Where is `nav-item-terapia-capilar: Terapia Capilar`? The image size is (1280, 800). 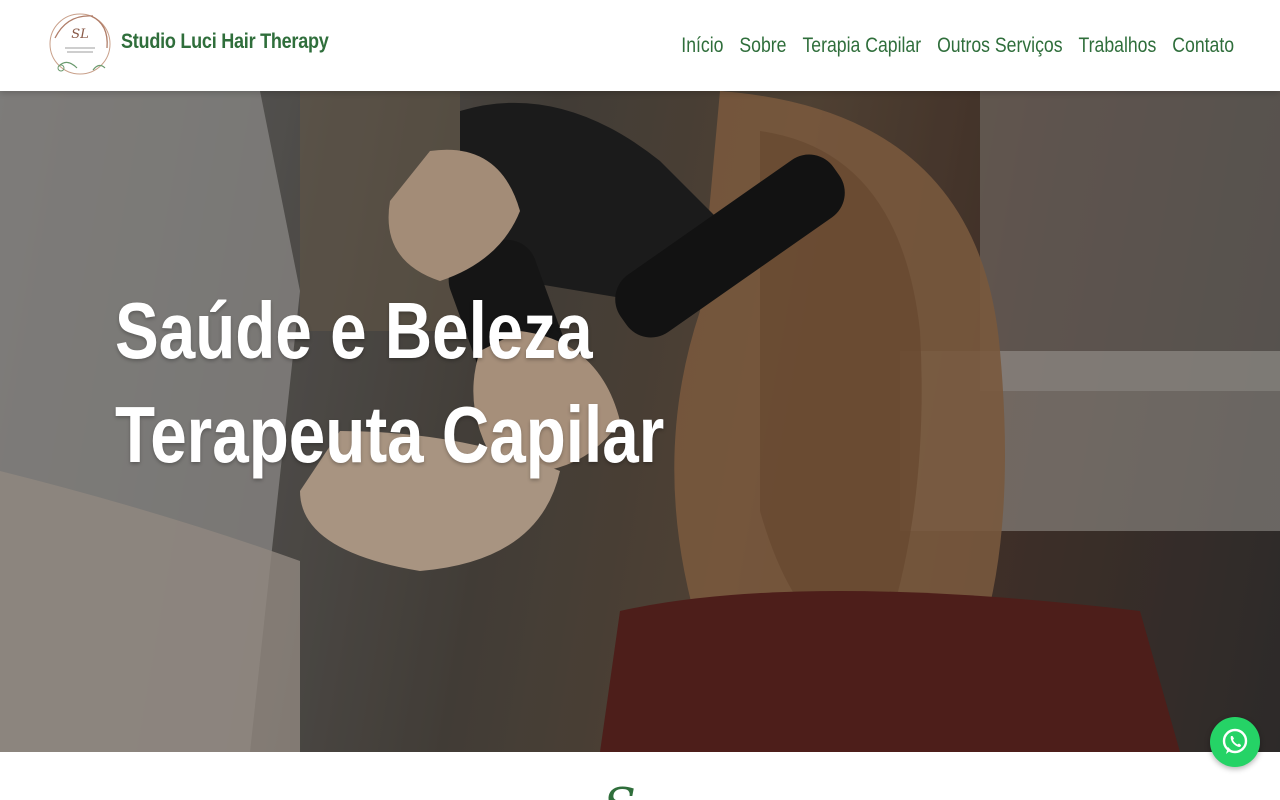 nav-item-terapia-capilar: Terapia Capilar is located at coordinates (861, 46).